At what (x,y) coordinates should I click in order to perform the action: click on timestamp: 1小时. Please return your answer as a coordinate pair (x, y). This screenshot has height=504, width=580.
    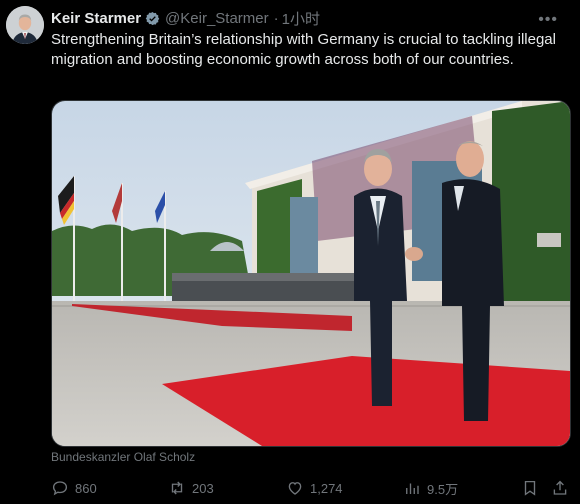
    Looking at the image, I should click on (301, 18).